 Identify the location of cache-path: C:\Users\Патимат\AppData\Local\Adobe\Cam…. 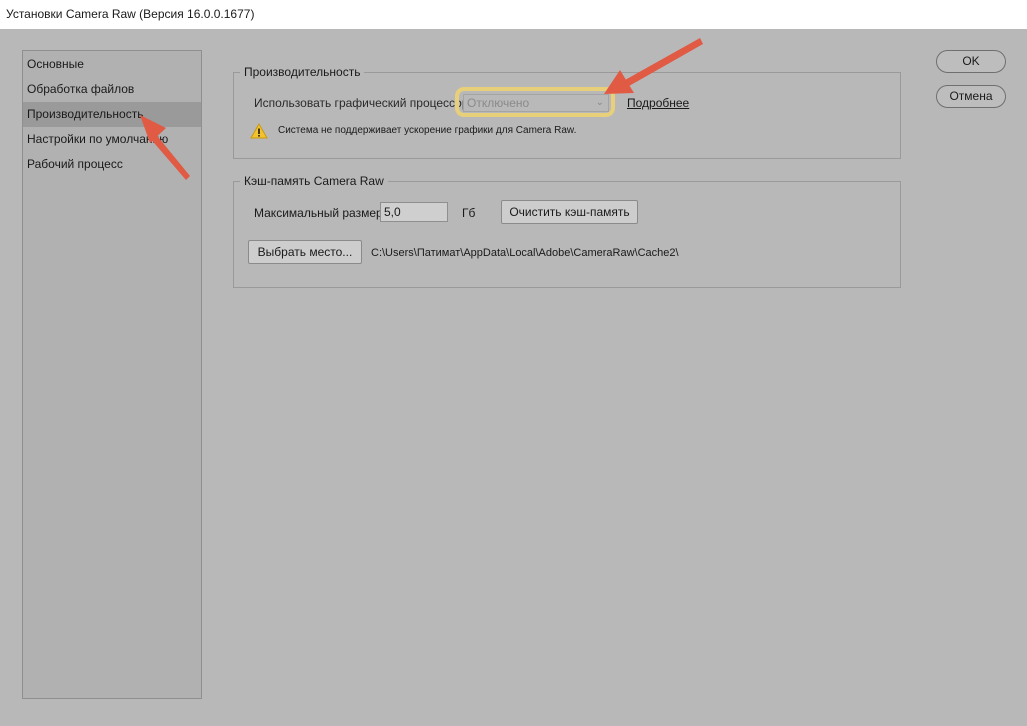
(525, 253).